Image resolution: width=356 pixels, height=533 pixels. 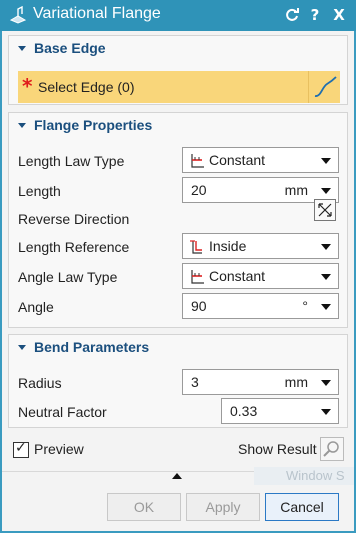 I want to click on collapse-up-icon, so click(x=177, y=476).